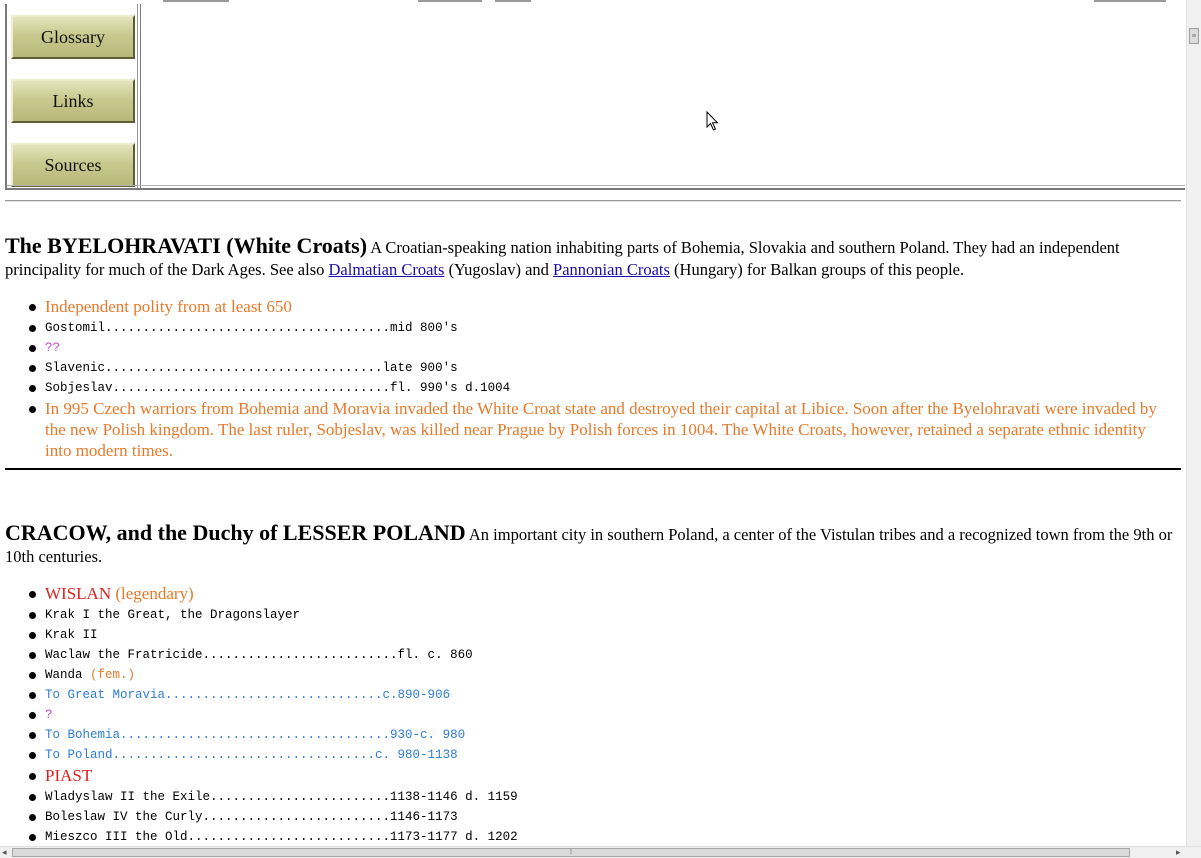  I want to click on list-item: WISLAN (legendary), so click(590, 593).